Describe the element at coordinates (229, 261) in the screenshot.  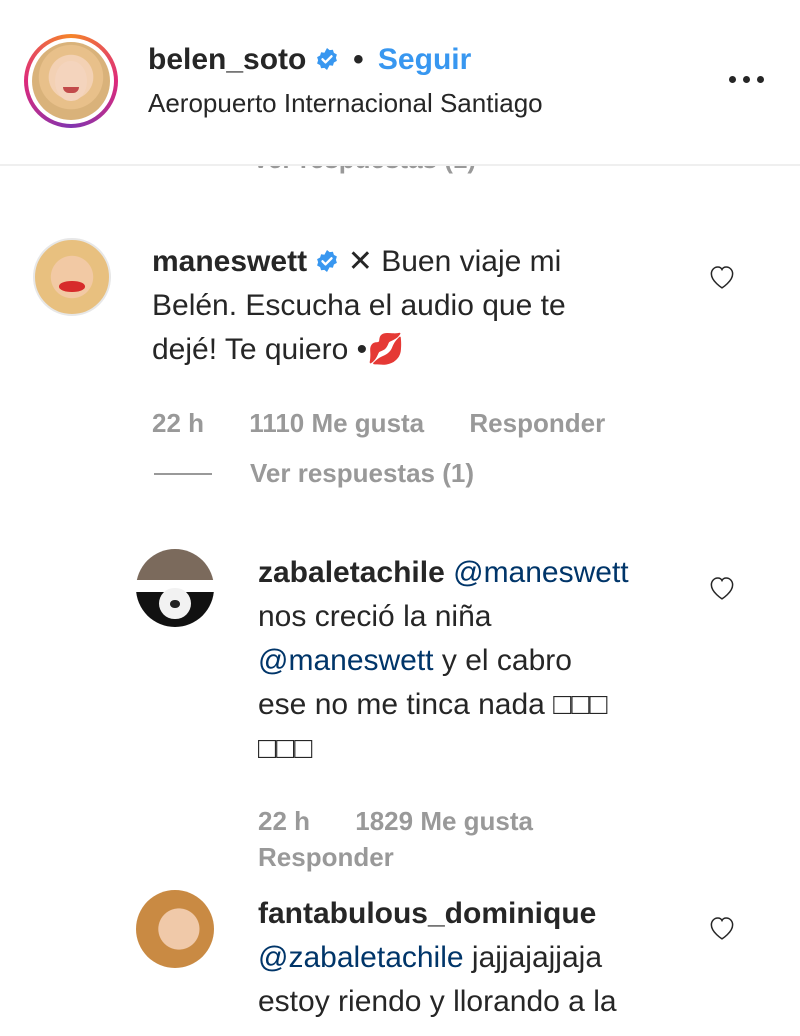
I see `comment-username: maneswett` at that location.